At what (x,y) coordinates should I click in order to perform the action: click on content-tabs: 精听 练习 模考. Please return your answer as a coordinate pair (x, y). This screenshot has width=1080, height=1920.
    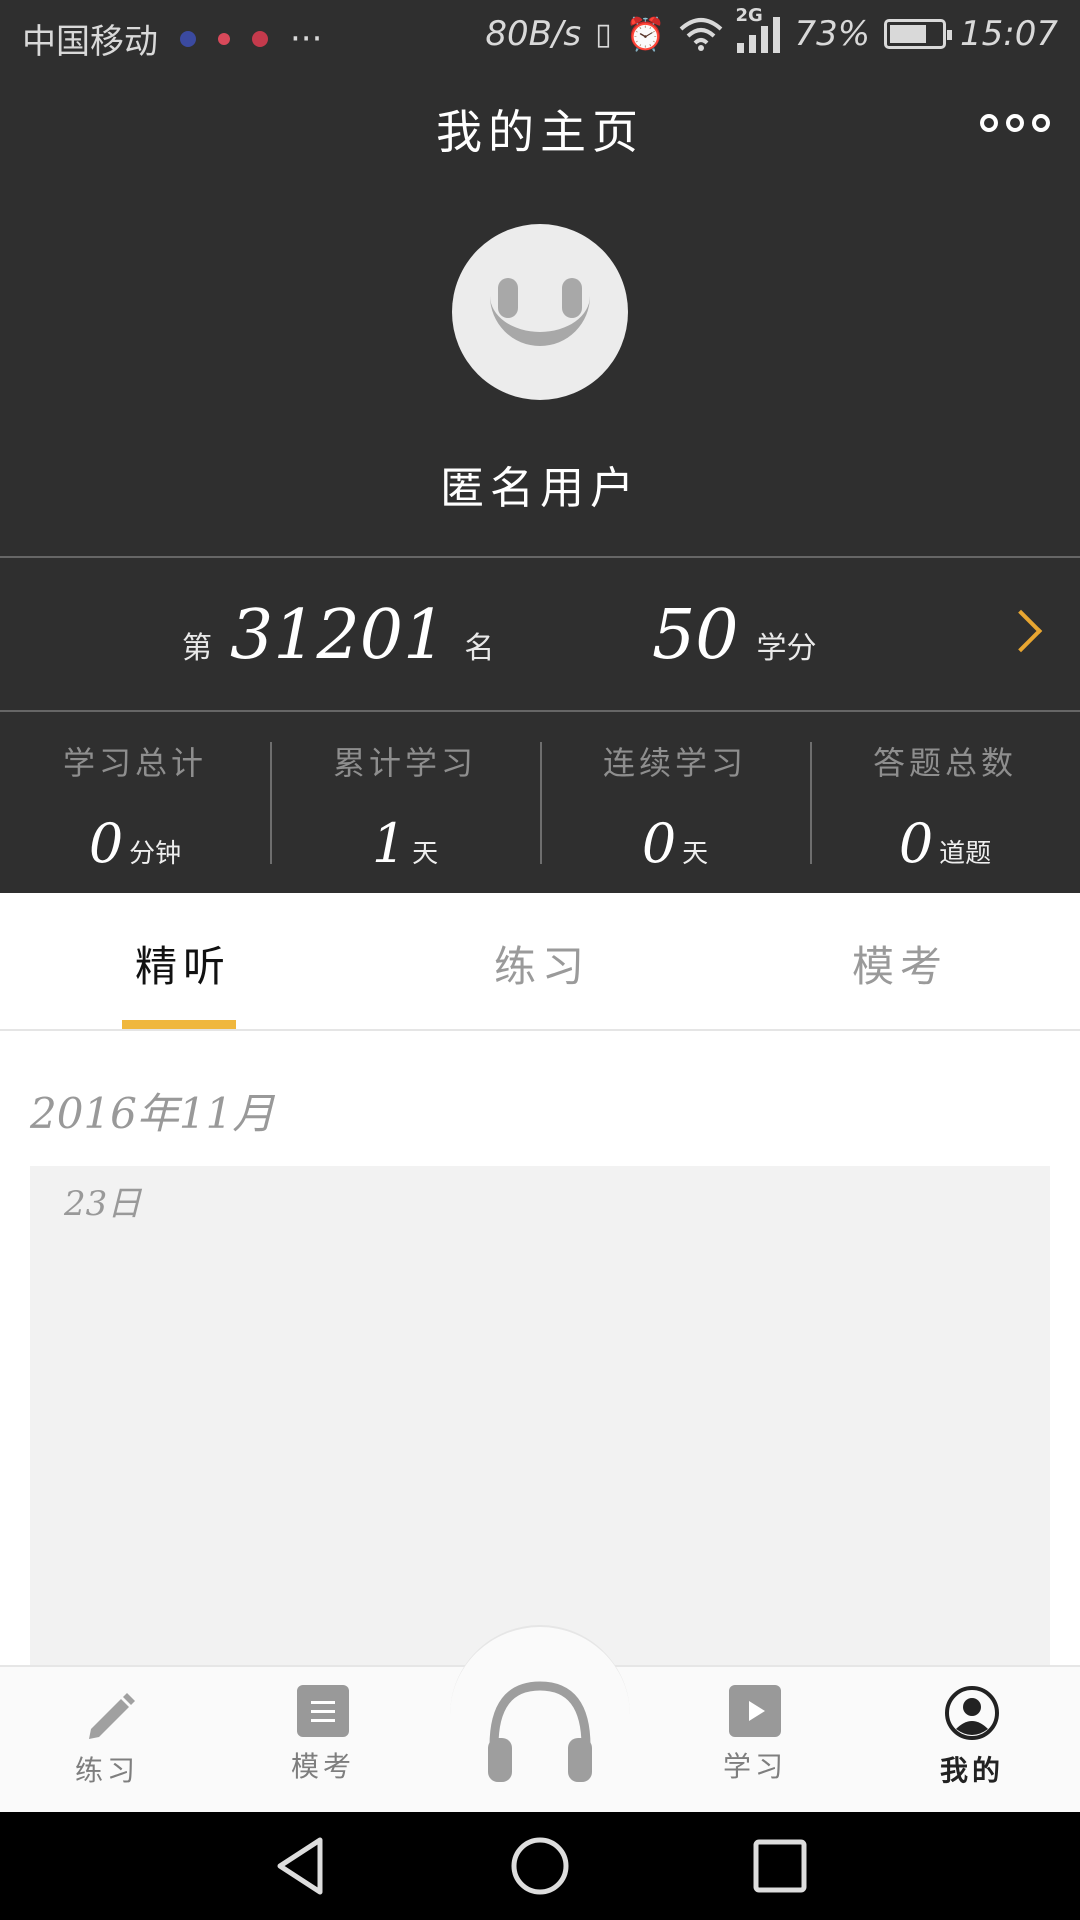
    Looking at the image, I should click on (540, 962).